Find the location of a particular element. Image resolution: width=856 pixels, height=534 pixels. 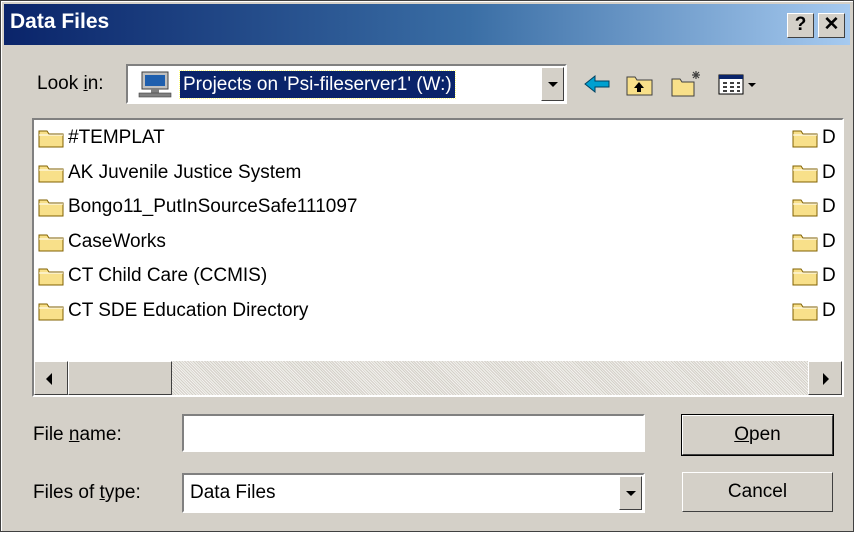

cancel-button: Cancel is located at coordinates (757, 492).